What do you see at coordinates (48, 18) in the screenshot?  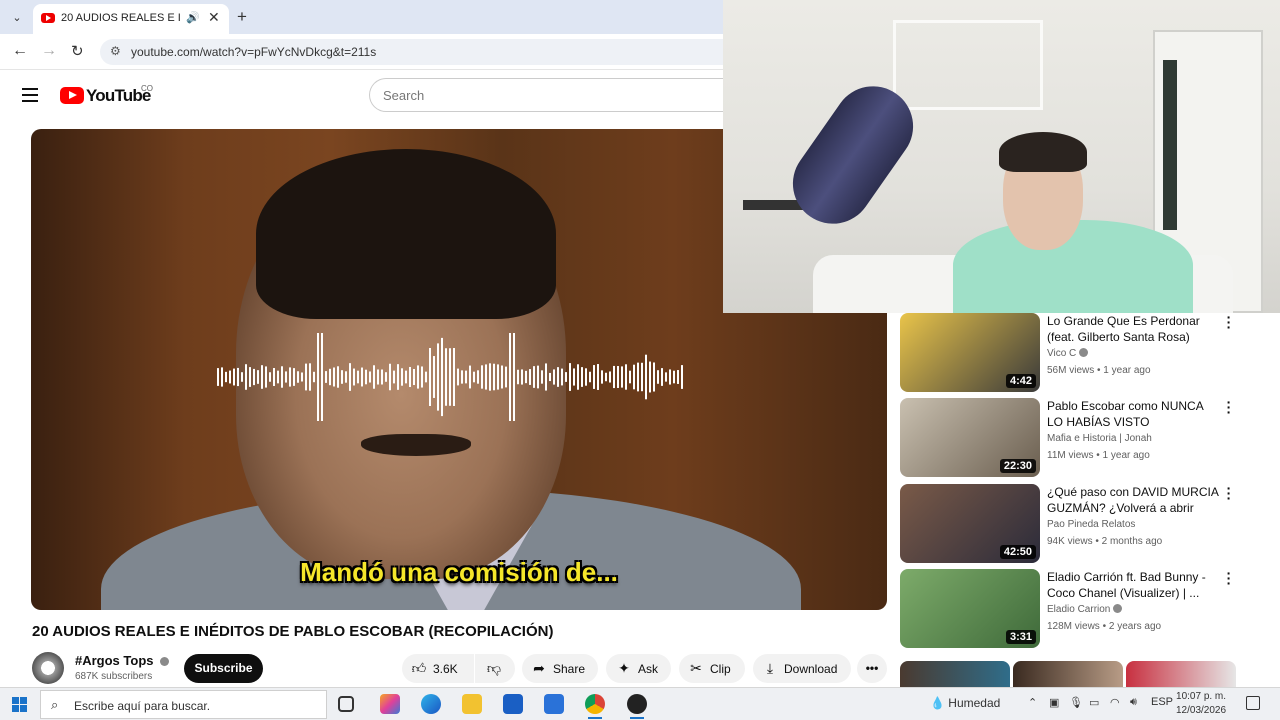 I see `youtube-favicon-icon` at bounding box center [48, 18].